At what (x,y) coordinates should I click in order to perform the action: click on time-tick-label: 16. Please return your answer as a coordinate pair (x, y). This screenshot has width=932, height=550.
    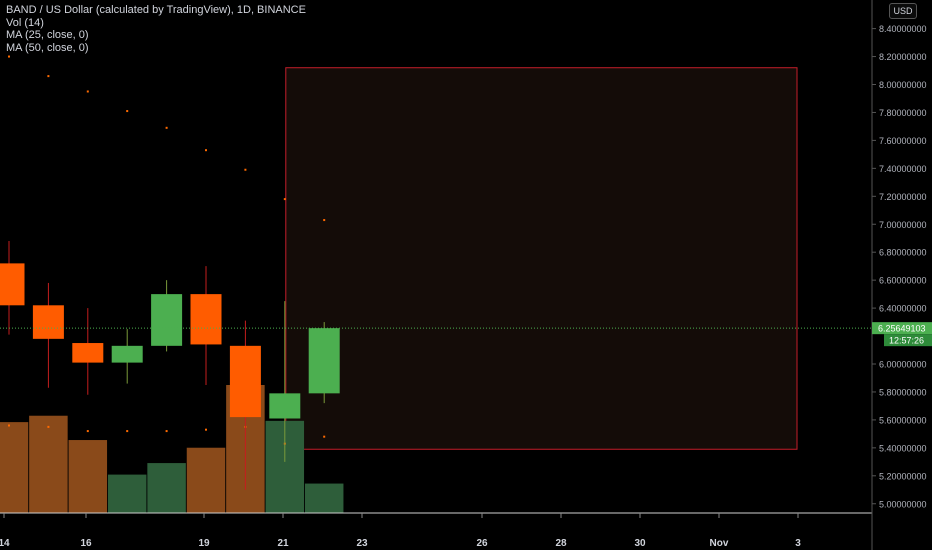
    Looking at the image, I should click on (86, 543).